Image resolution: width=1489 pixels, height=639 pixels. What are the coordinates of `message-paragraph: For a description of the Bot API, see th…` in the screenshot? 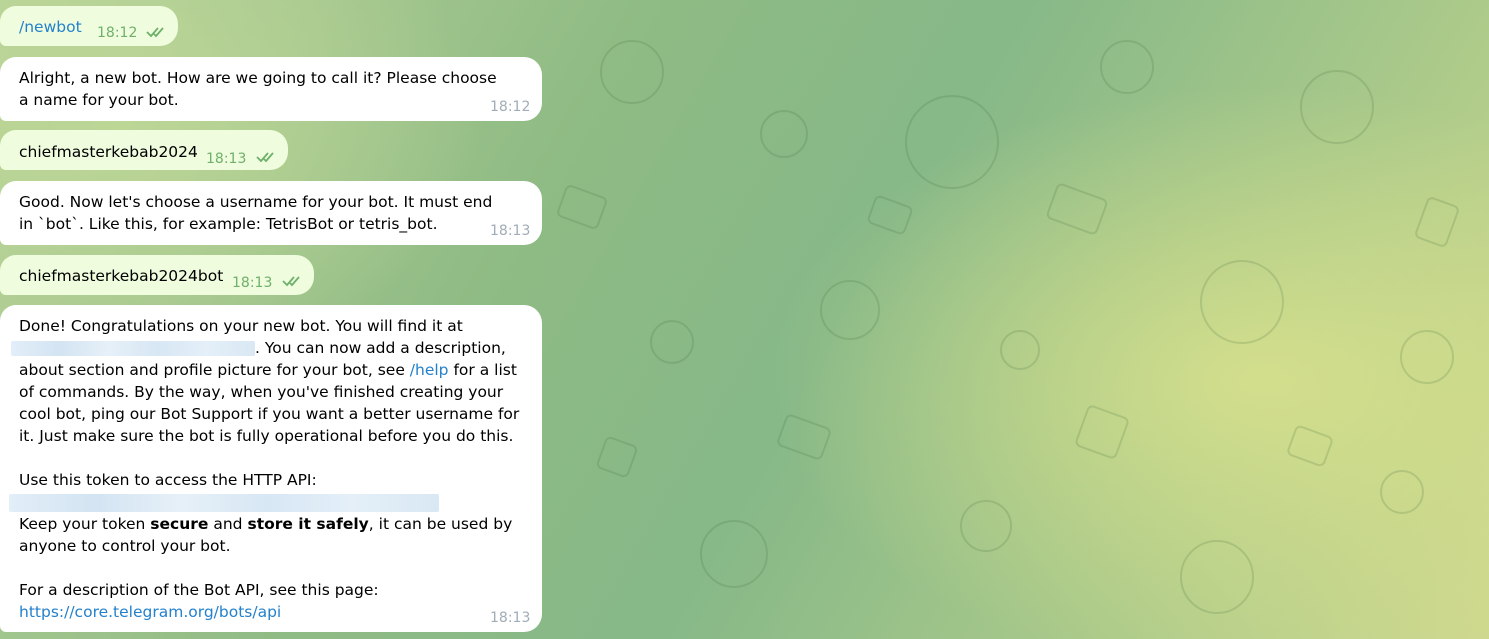 It's located at (199, 590).